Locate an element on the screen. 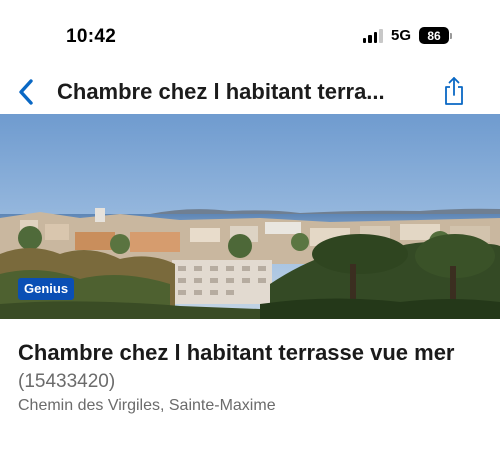 This screenshot has width=500, height=463. status-indicators: 5G 86 is located at coordinates (407, 35).